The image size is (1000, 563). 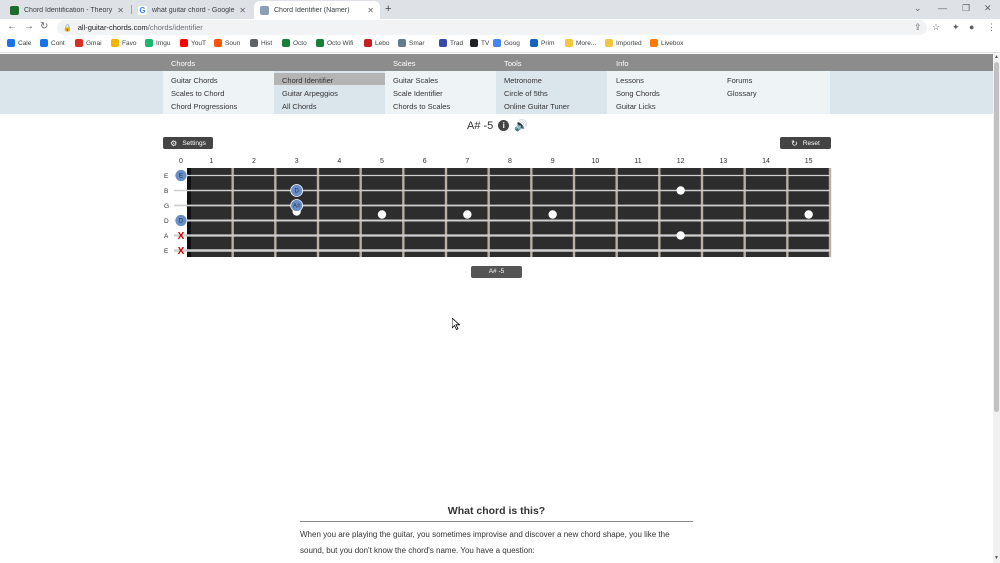 I want to click on scroll-up-arrow: ▲, so click(x=996, y=58).